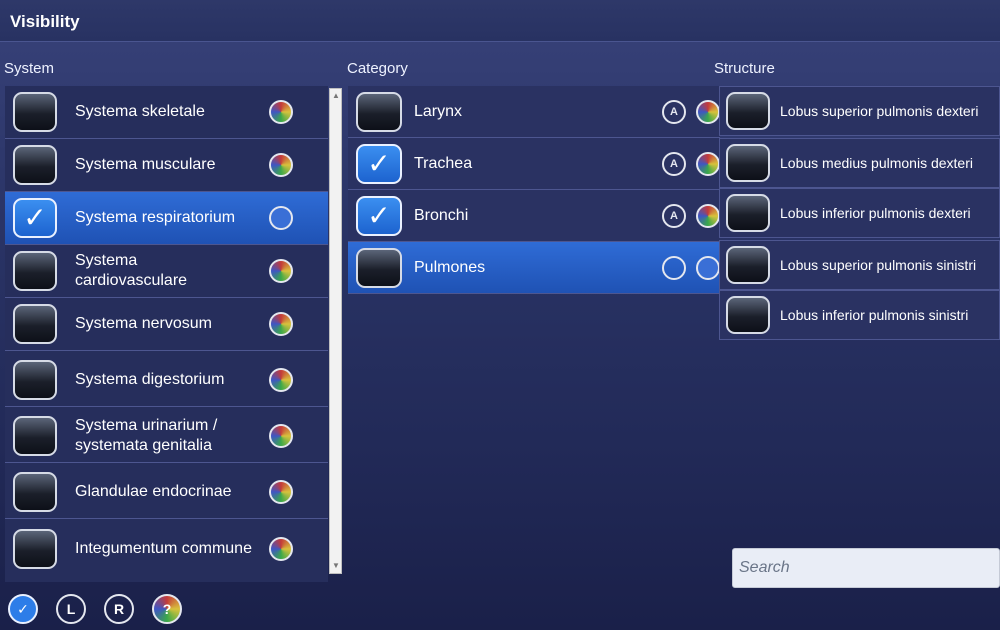  Describe the element at coordinates (29, 68) in the screenshot. I see `system-column-header: System` at that location.